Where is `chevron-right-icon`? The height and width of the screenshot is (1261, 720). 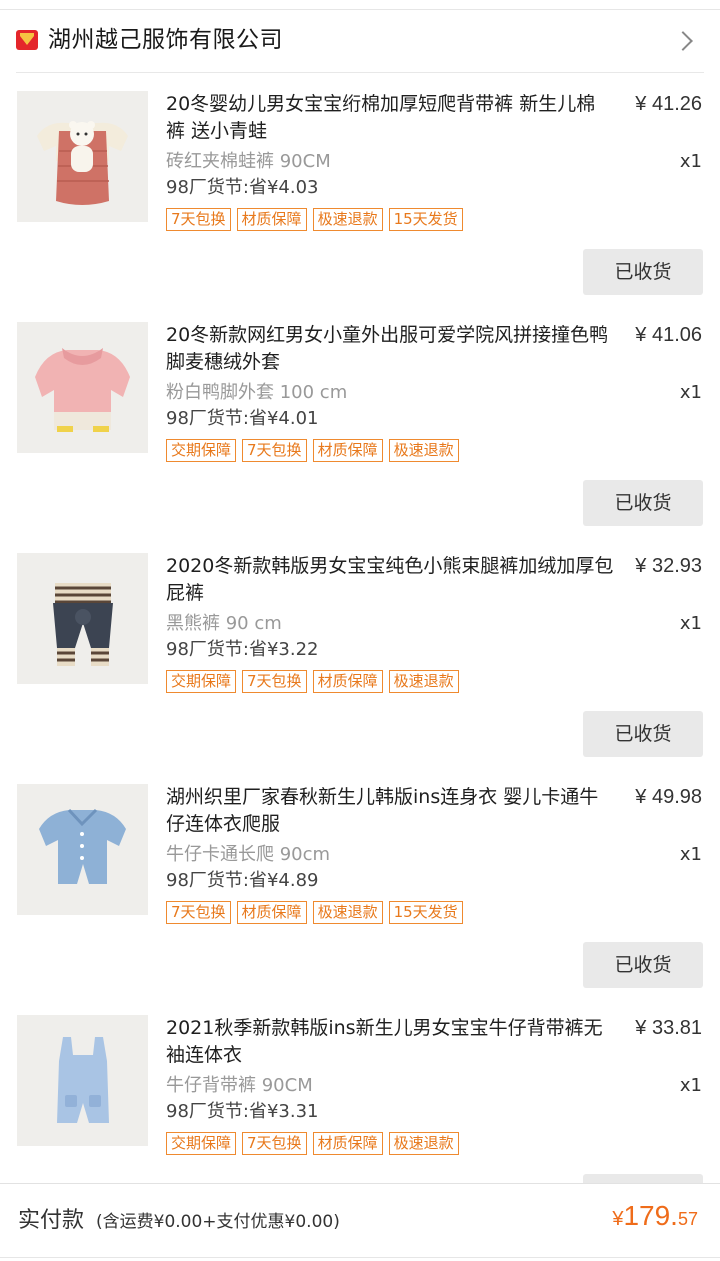
chevron-right-icon is located at coordinates (683, 41).